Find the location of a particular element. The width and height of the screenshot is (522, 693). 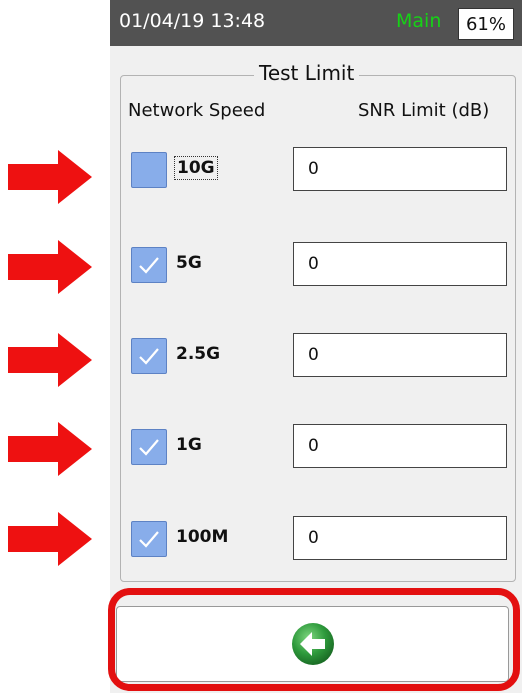

checkbox-100m is located at coordinates (149, 539).